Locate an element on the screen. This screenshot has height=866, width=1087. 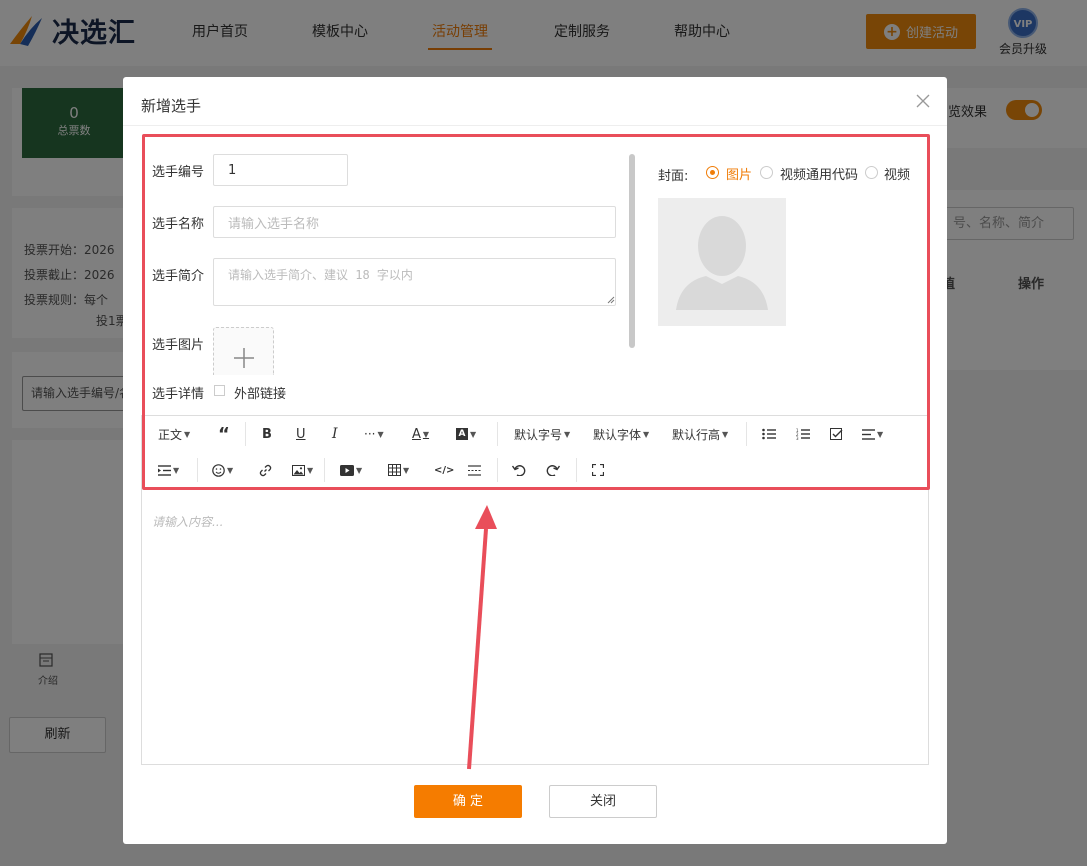
confirm-button: 确 定 is located at coordinates (468, 801).